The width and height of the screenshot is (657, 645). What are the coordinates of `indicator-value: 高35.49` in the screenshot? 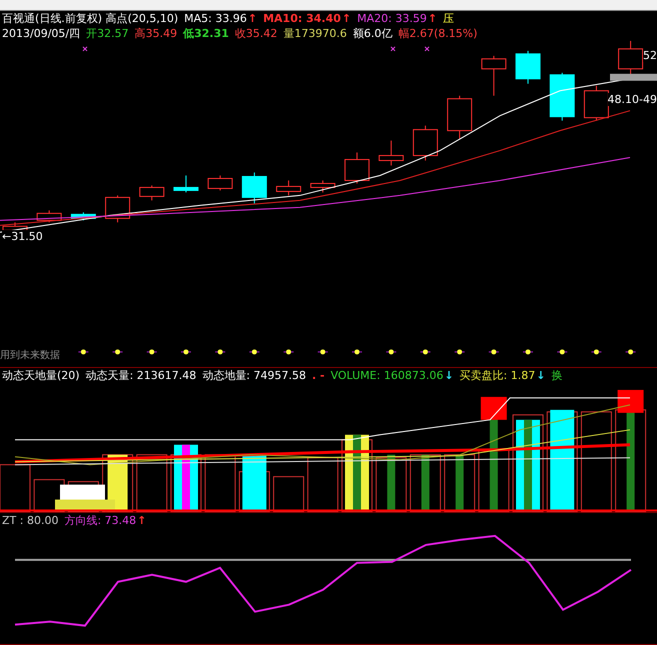 It's located at (156, 33).